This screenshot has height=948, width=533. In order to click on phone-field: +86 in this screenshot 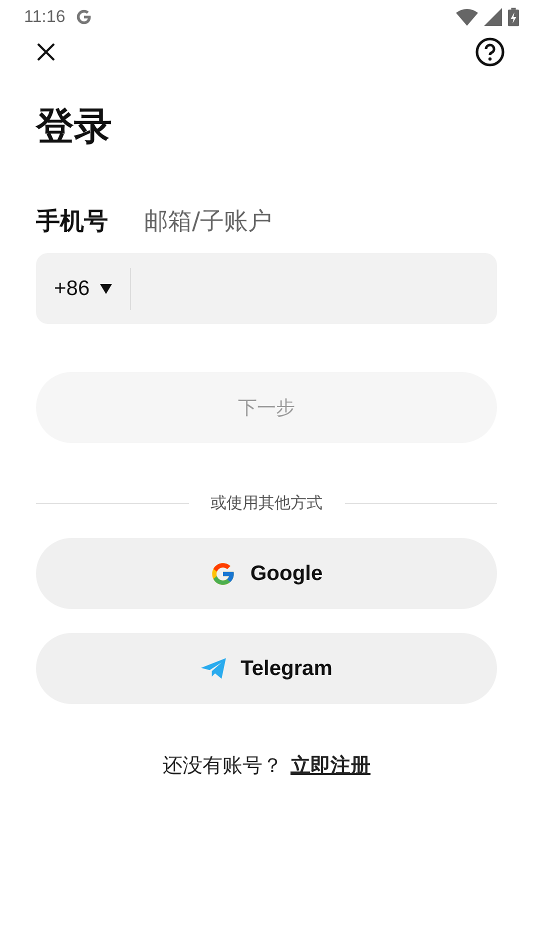, I will do `click(266, 288)`.